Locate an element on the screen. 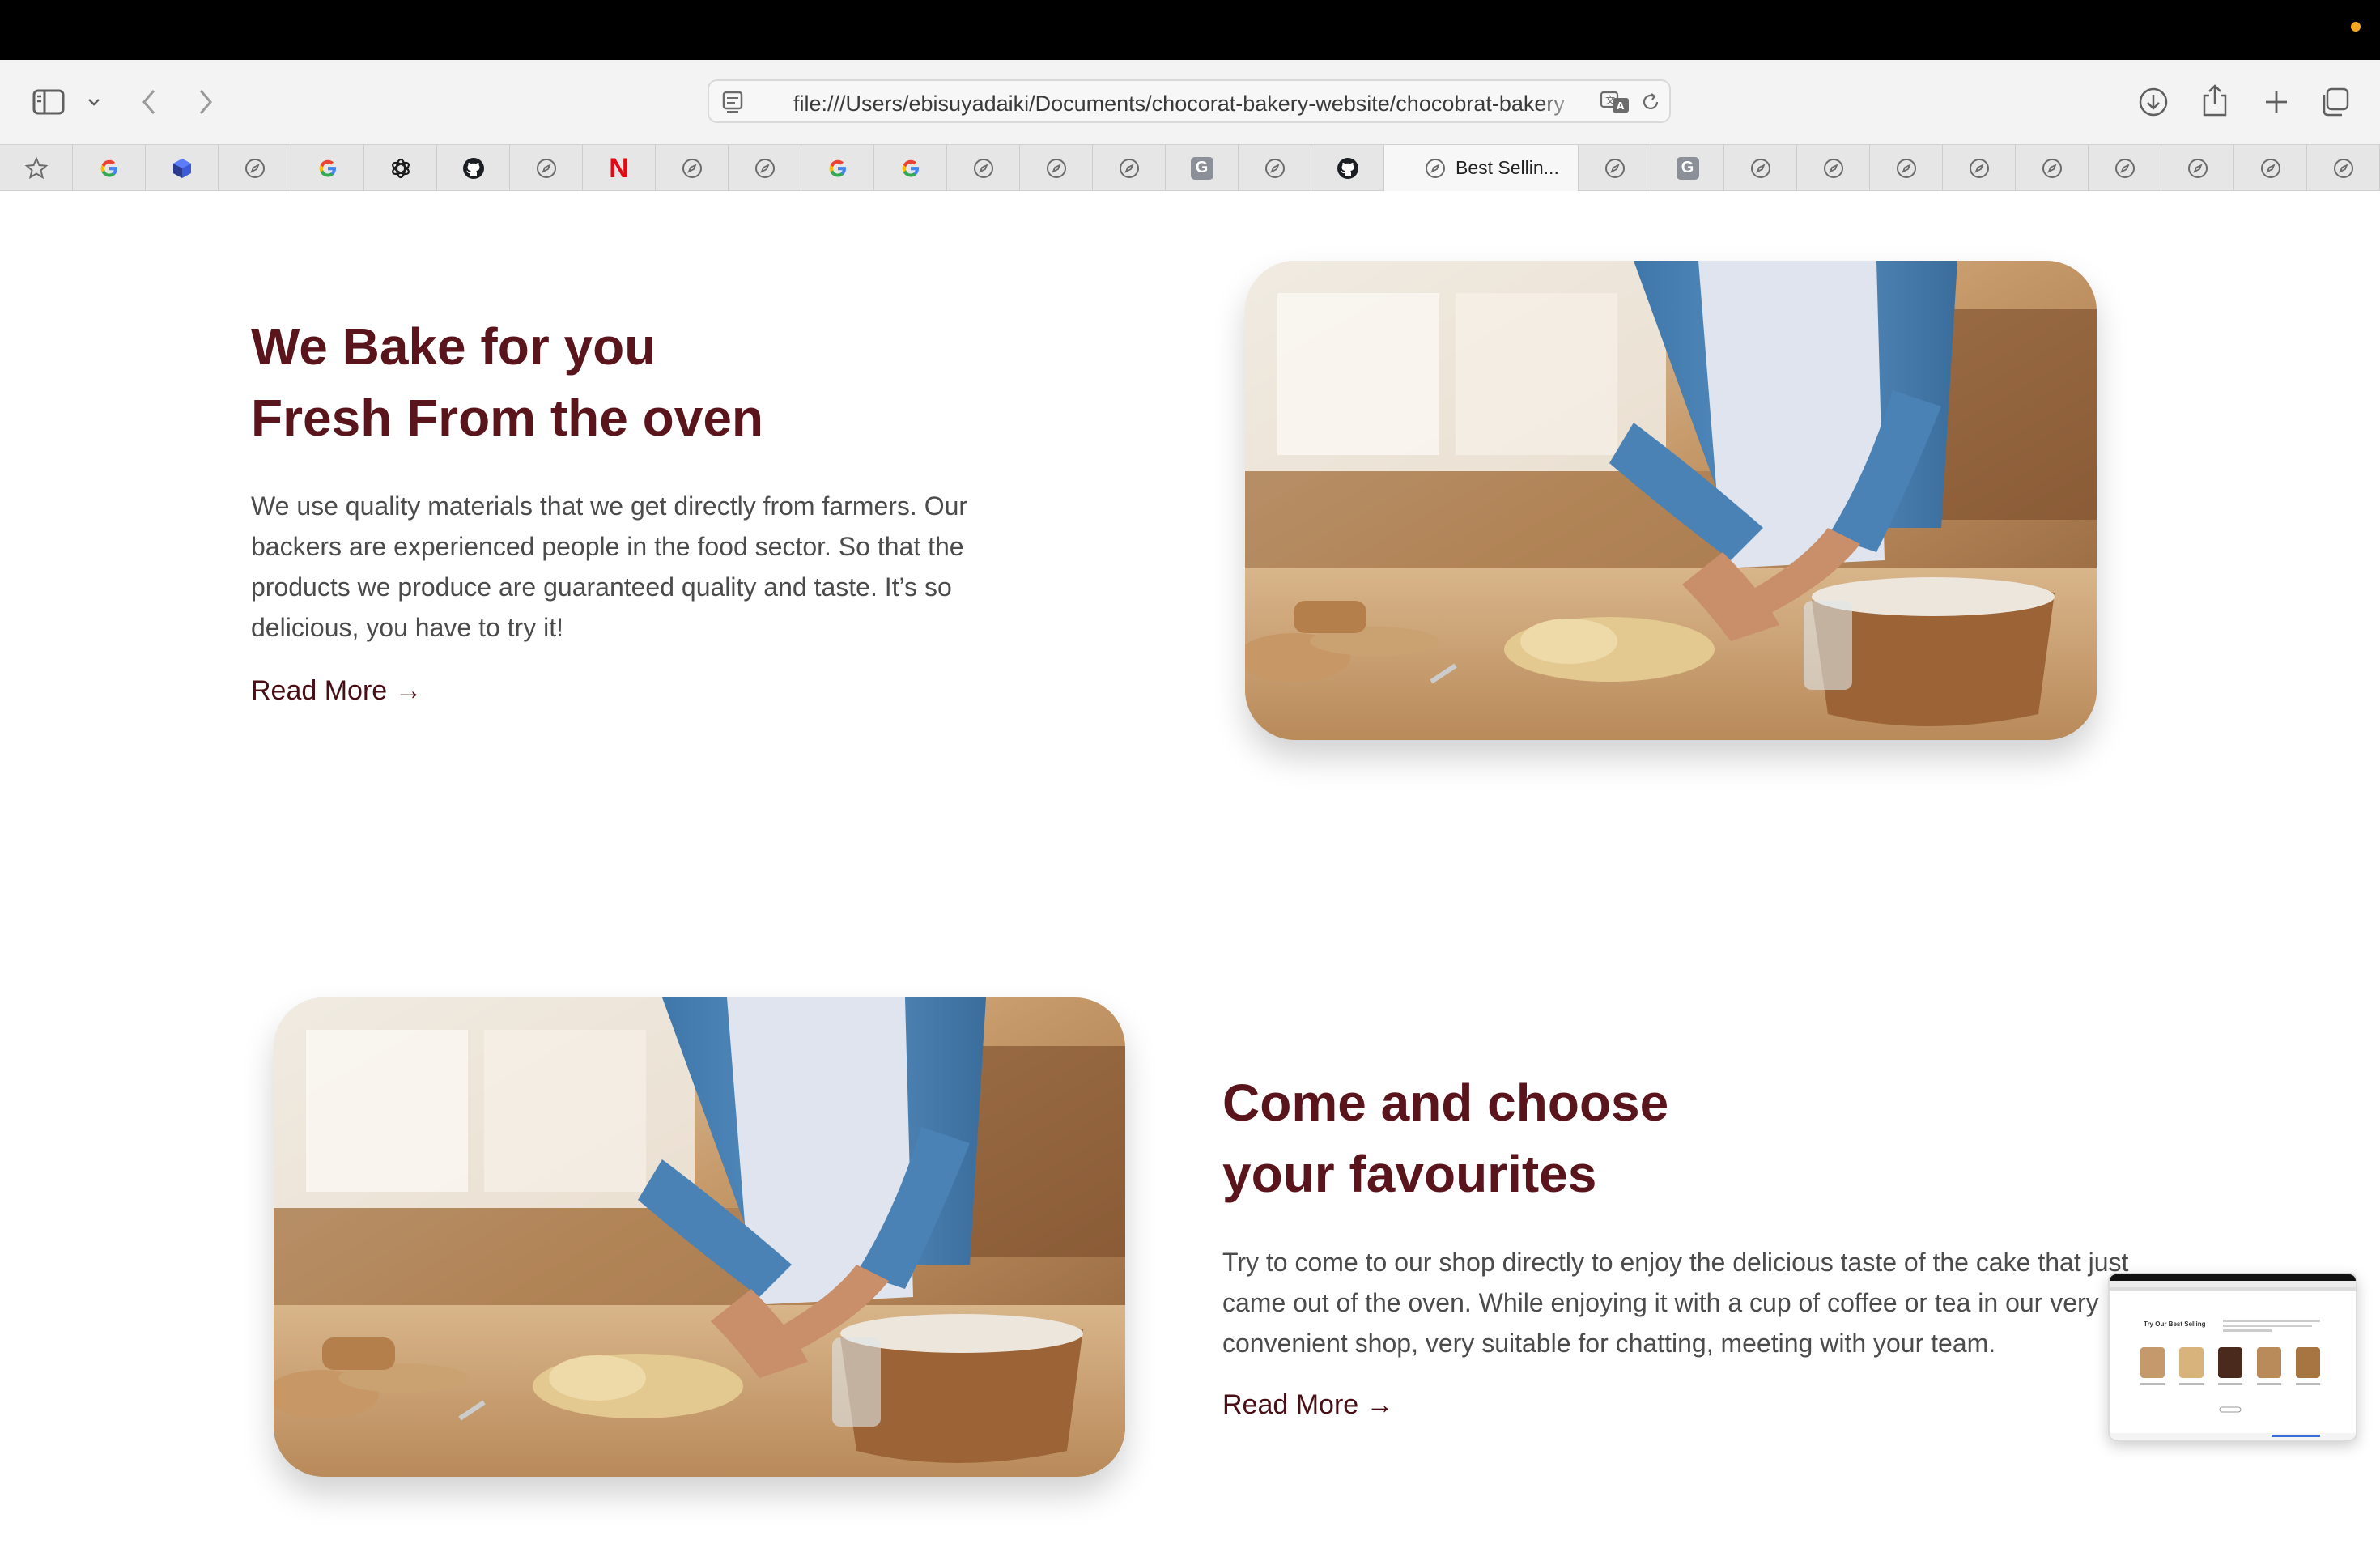 The width and height of the screenshot is (2380, 1548). star-icon is located at coordinates (37, 168).